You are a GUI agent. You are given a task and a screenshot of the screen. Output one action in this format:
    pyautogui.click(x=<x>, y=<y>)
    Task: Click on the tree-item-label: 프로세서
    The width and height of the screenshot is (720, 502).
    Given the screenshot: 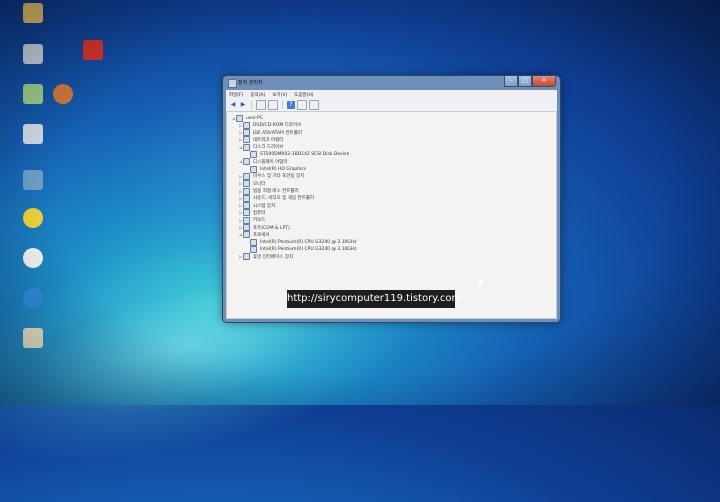 What is the action you would take?
    pyautogui.click(x=261, y=235)
    